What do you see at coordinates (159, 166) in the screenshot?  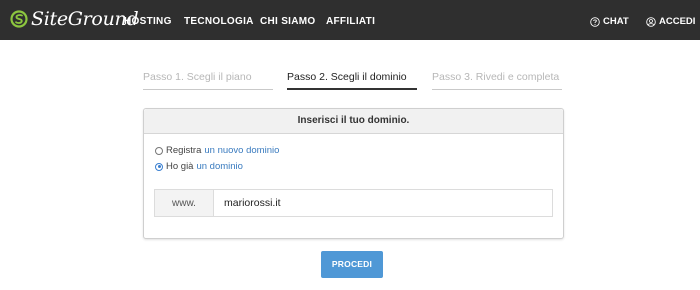 I see `radio-existing` at bounding box center [159, 166].